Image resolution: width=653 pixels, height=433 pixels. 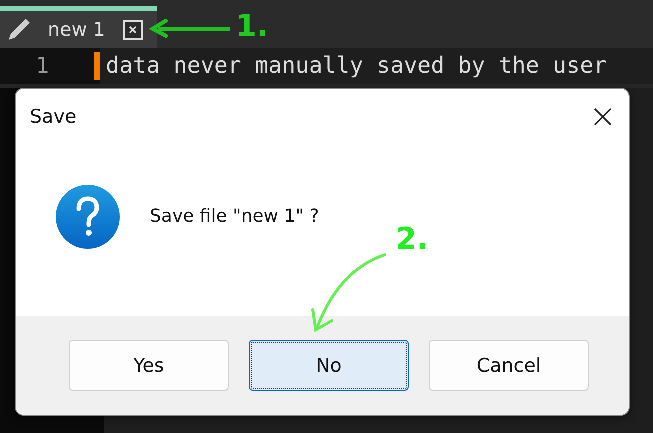 What do you see at coordinates (509, 365) in the screenshot?
I see `dialog-button: Cancel` at bounding box center [509, 365].